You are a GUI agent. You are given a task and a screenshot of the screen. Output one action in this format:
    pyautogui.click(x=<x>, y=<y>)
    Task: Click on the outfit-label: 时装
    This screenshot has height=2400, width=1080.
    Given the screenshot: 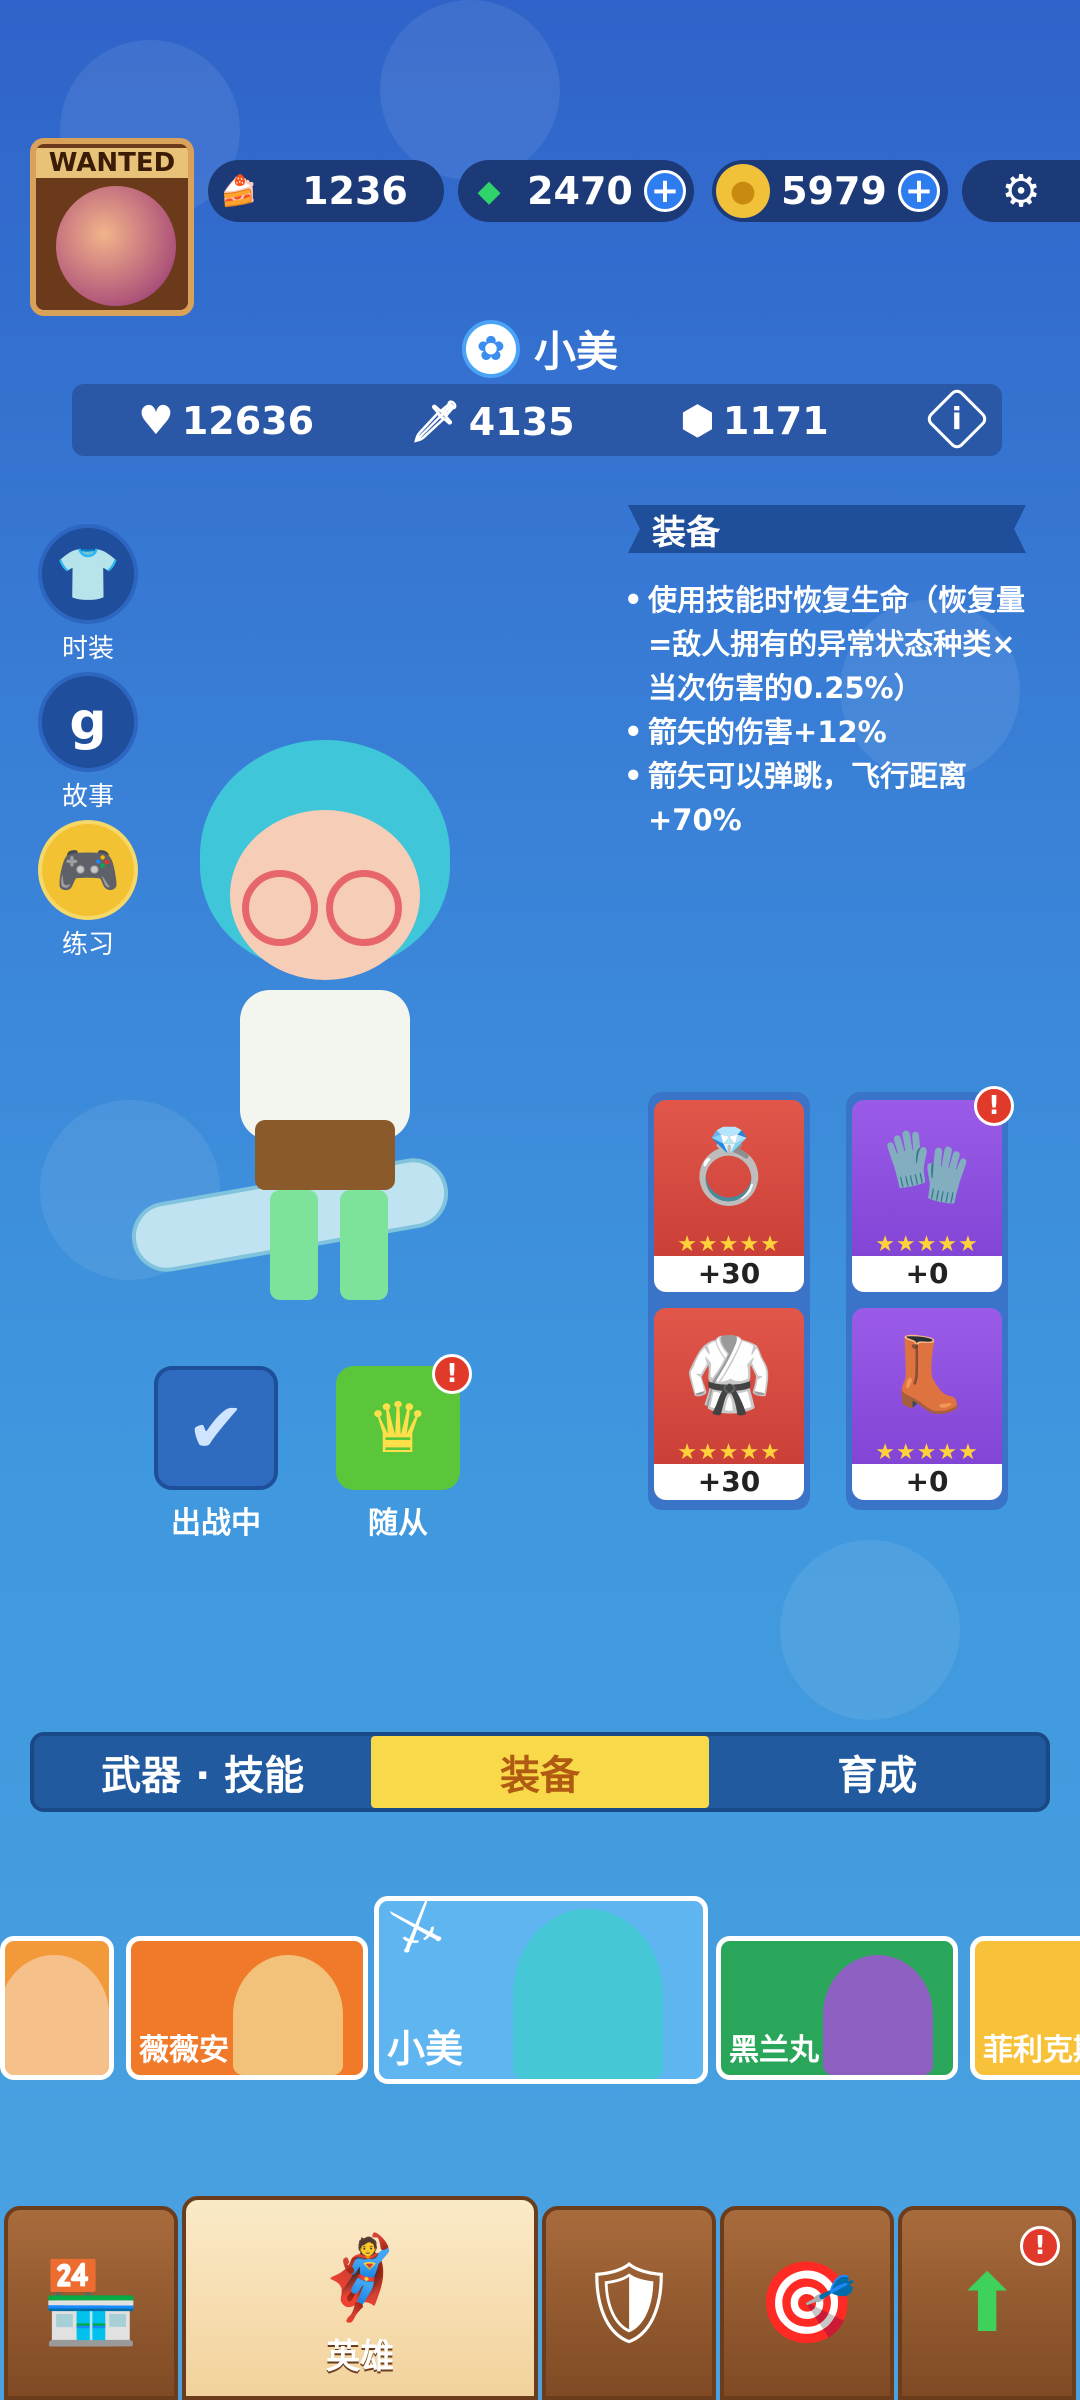 What is the action you would take?
    pyautogui.click(x=87, y=649)
    